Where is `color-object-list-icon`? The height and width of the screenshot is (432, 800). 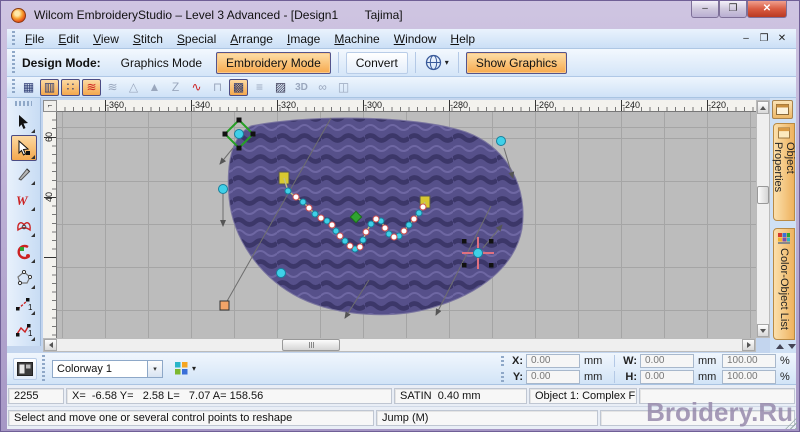 color-object-list-icon is located at coordinates (784, 238).